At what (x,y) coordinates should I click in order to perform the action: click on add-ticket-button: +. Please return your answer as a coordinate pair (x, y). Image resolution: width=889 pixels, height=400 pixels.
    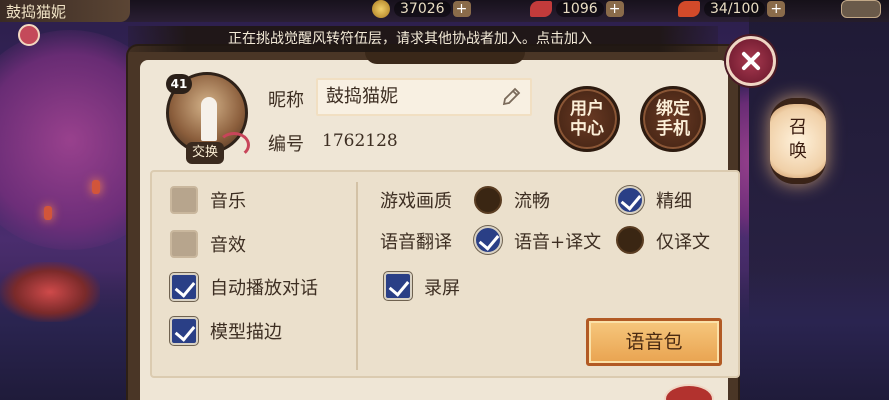
    Looking at the image, I should click on (614, 9).